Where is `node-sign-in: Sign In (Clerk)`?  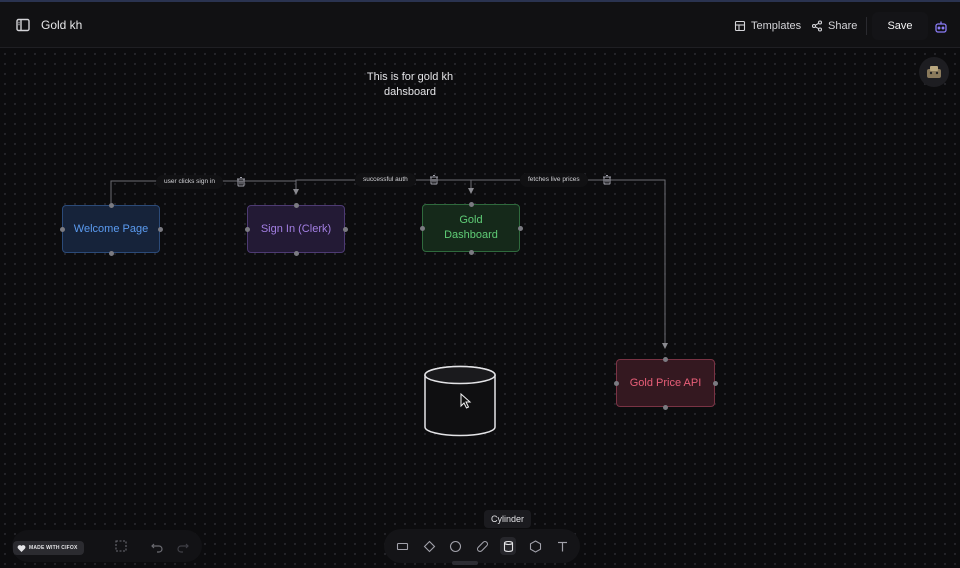 node-sign-in: Sign In (Clerk) is located at coordinates (296, 229).